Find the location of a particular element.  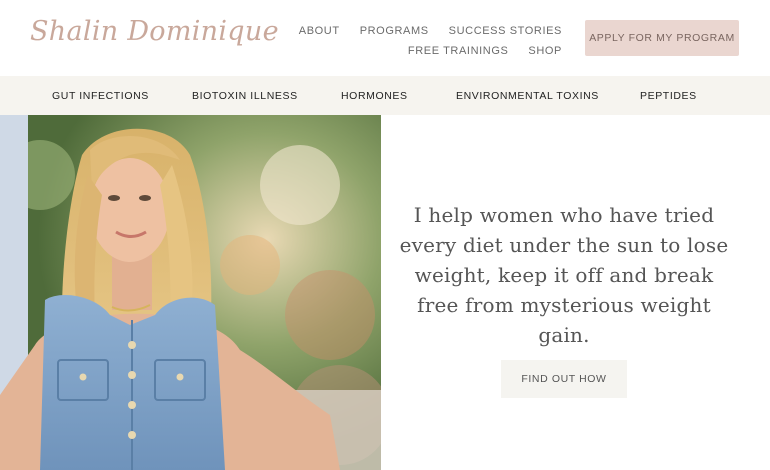

nav-link-success-stories: SUCCESS STORIES is located at coordinates (505, 31).